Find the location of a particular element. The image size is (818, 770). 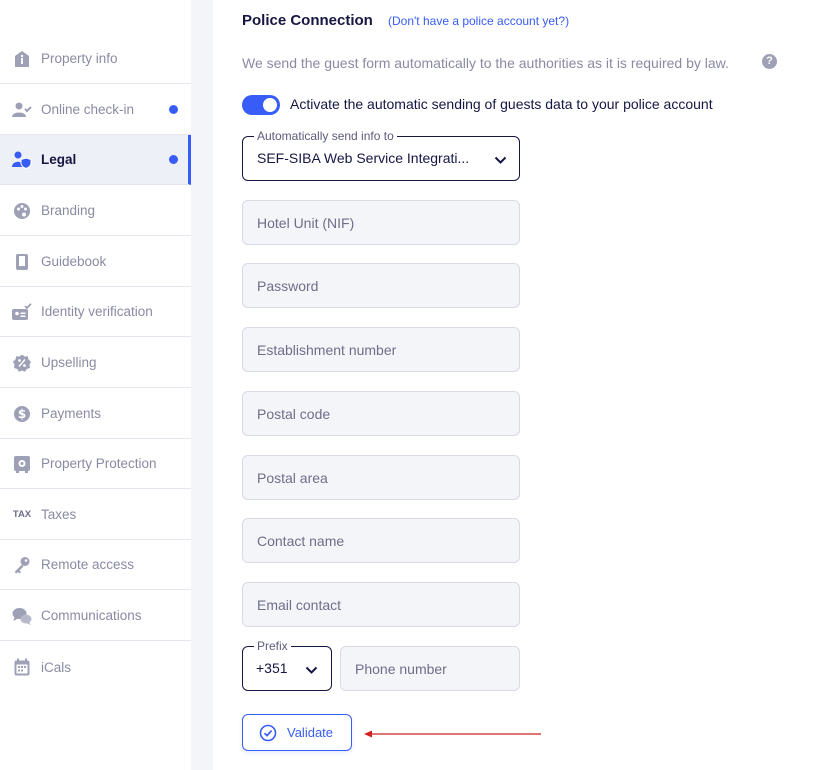

info-icon is located at coordinates (22, 59).